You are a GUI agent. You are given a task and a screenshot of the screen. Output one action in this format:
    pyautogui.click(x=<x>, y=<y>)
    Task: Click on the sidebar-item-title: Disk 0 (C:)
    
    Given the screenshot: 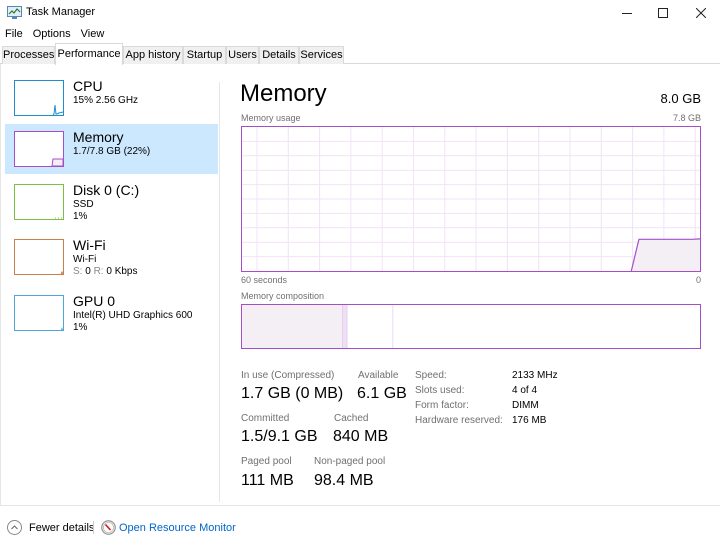 What is the action you would take?
    pyautogui.click(x=106, y=190)
    